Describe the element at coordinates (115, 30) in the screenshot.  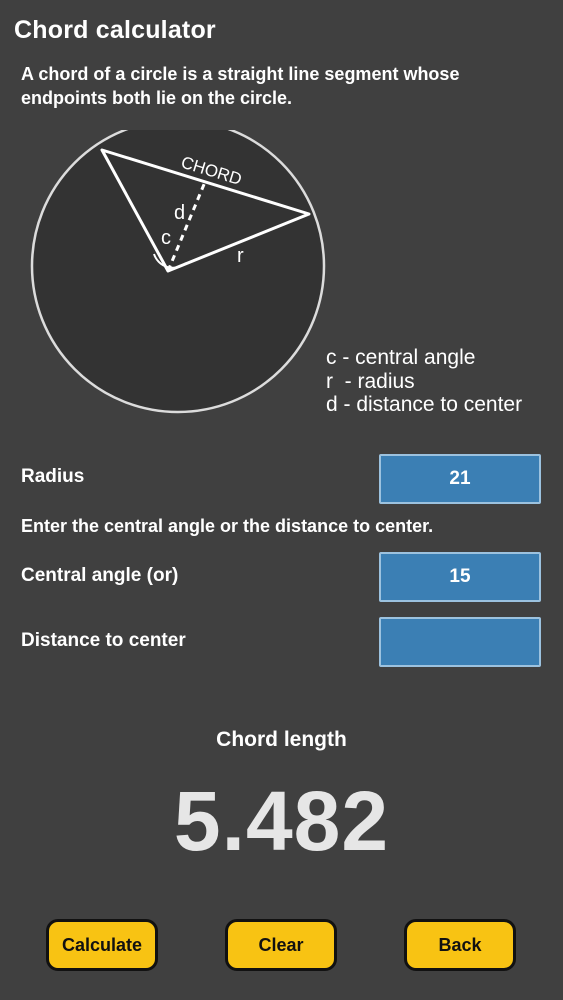
I see `page-title: Chord calculator` at that location.